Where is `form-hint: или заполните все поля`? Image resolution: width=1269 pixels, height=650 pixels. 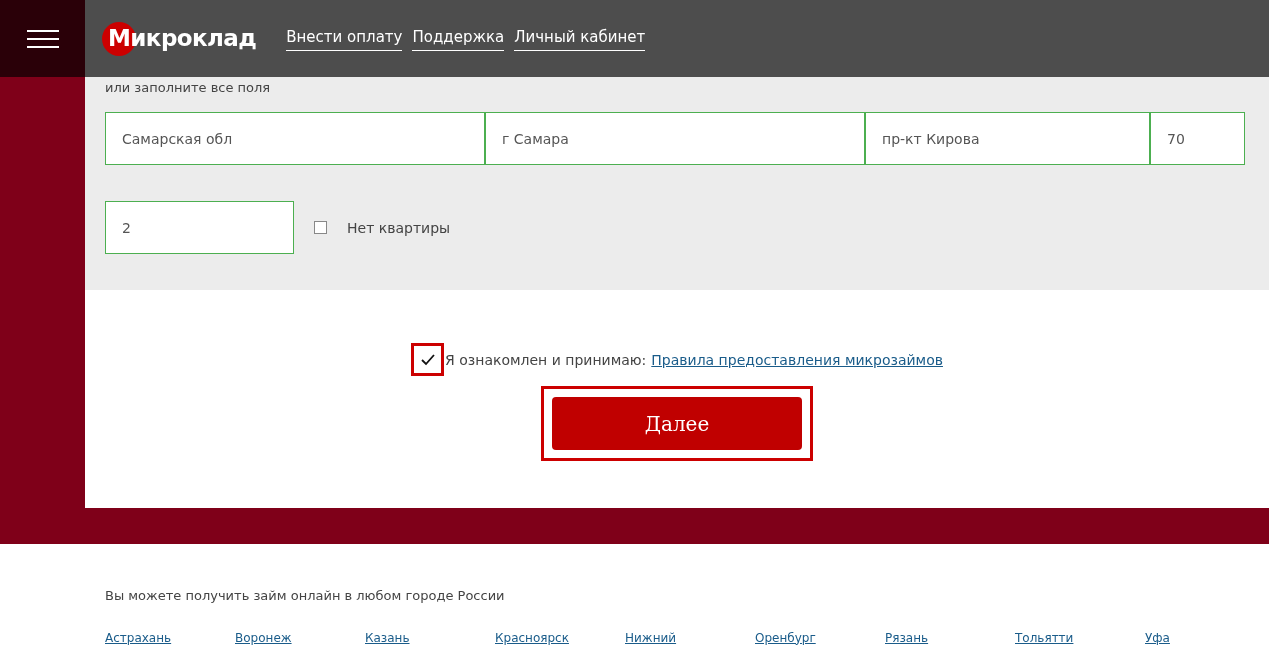
form-hint: или заполните все поля is located at coordinates (188, 88).